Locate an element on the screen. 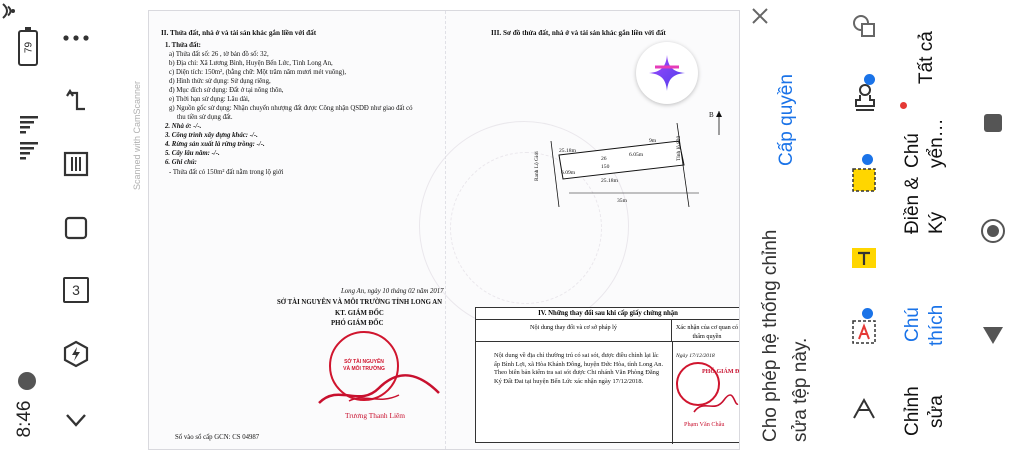 The width and height of the screenshot is (1024, 460). text-box-icon is located at coordinates (864, 332).